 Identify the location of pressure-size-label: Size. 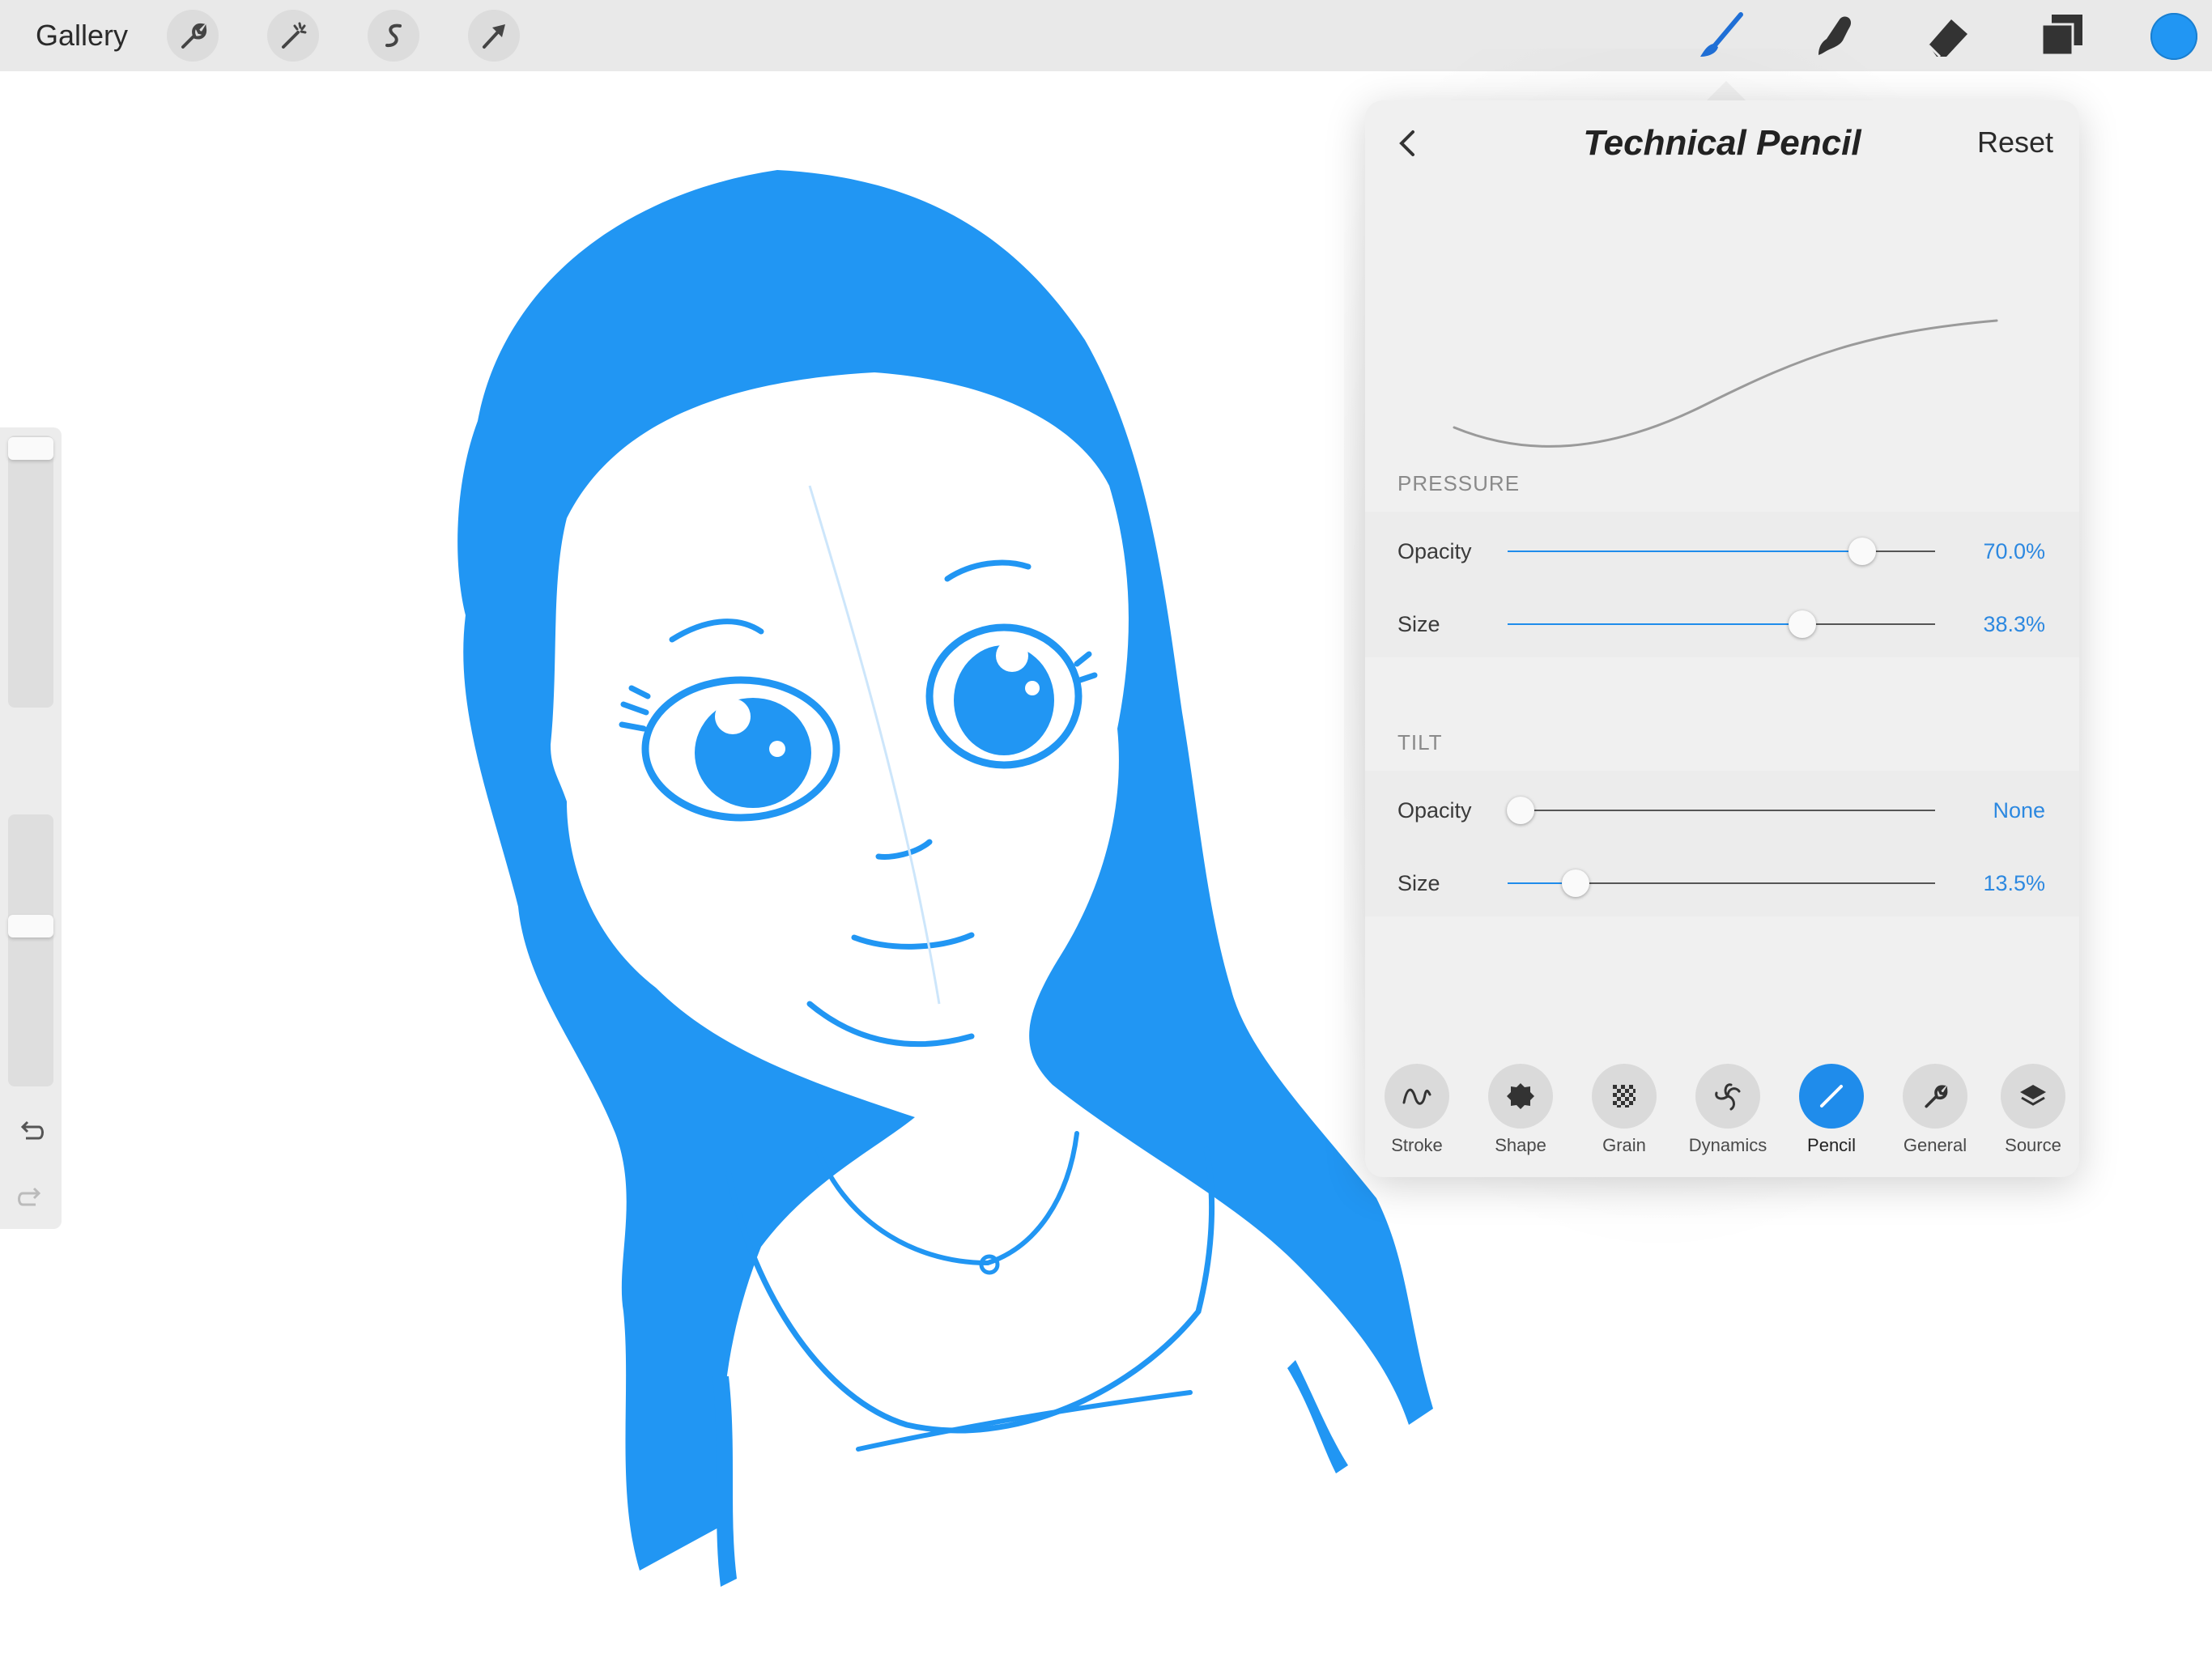
(1419, 624).